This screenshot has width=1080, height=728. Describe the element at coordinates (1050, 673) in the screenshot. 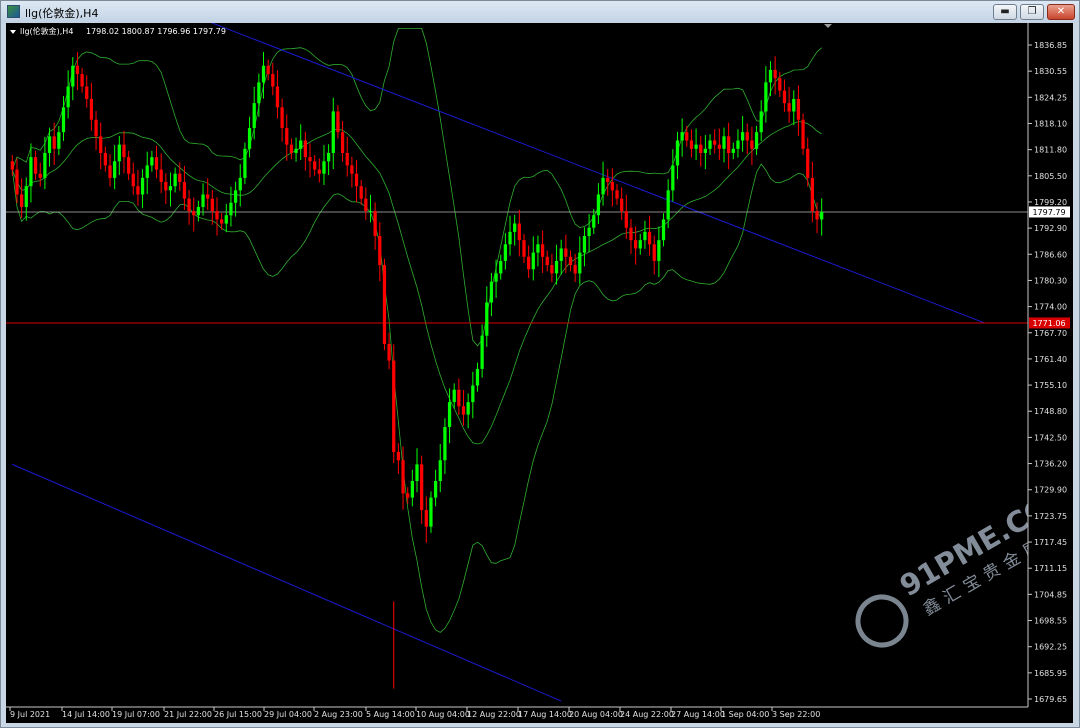

I see `price-tick-label: 1685.95` at that location.